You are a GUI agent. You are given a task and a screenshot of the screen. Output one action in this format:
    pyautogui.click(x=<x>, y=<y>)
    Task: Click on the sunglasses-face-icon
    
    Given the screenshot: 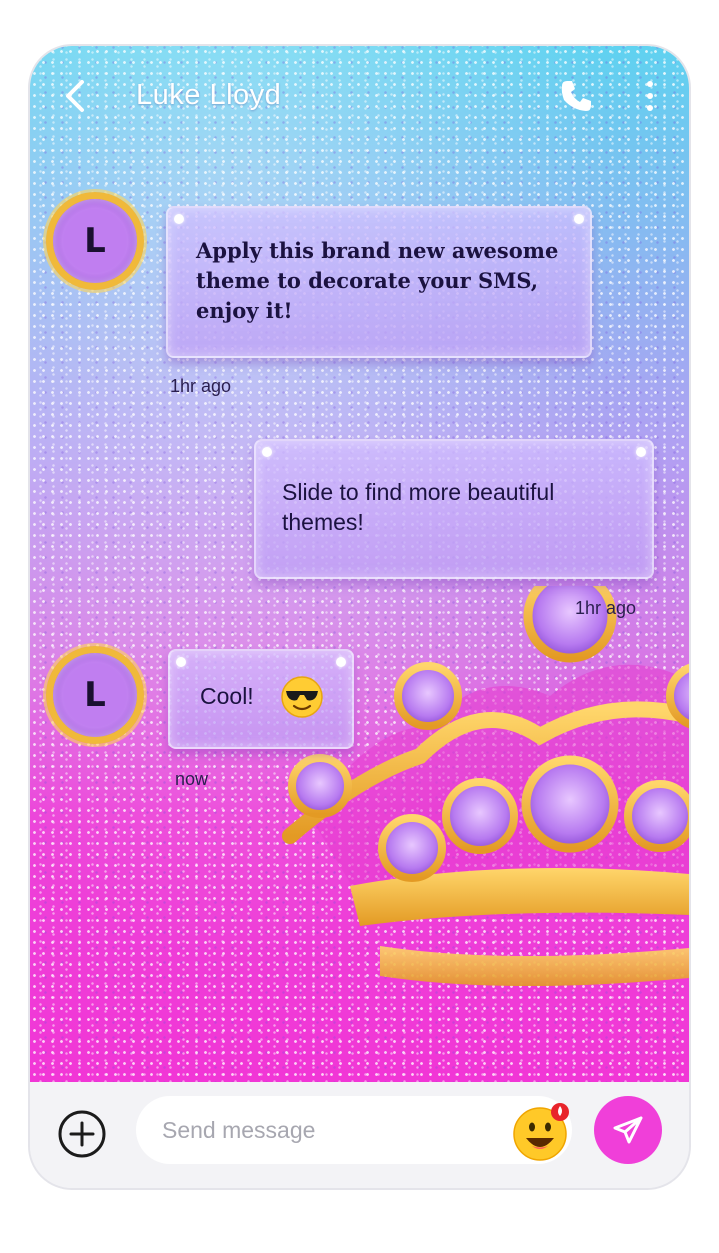 What is the action you would take?
    pyautogui.click(x=302, y=697)
    